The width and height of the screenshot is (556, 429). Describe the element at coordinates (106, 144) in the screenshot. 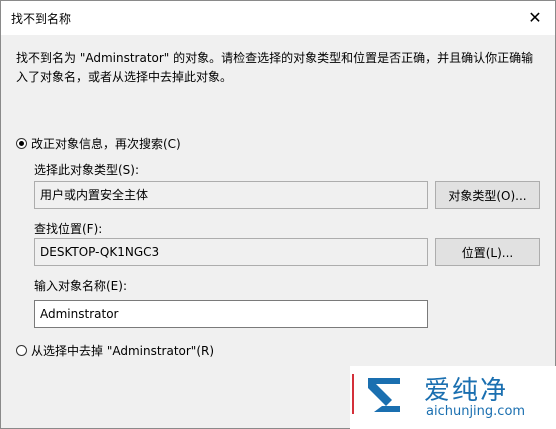

I see `radio-correct-info-label: 改正对象信息，再次搜索(C)` at that location.